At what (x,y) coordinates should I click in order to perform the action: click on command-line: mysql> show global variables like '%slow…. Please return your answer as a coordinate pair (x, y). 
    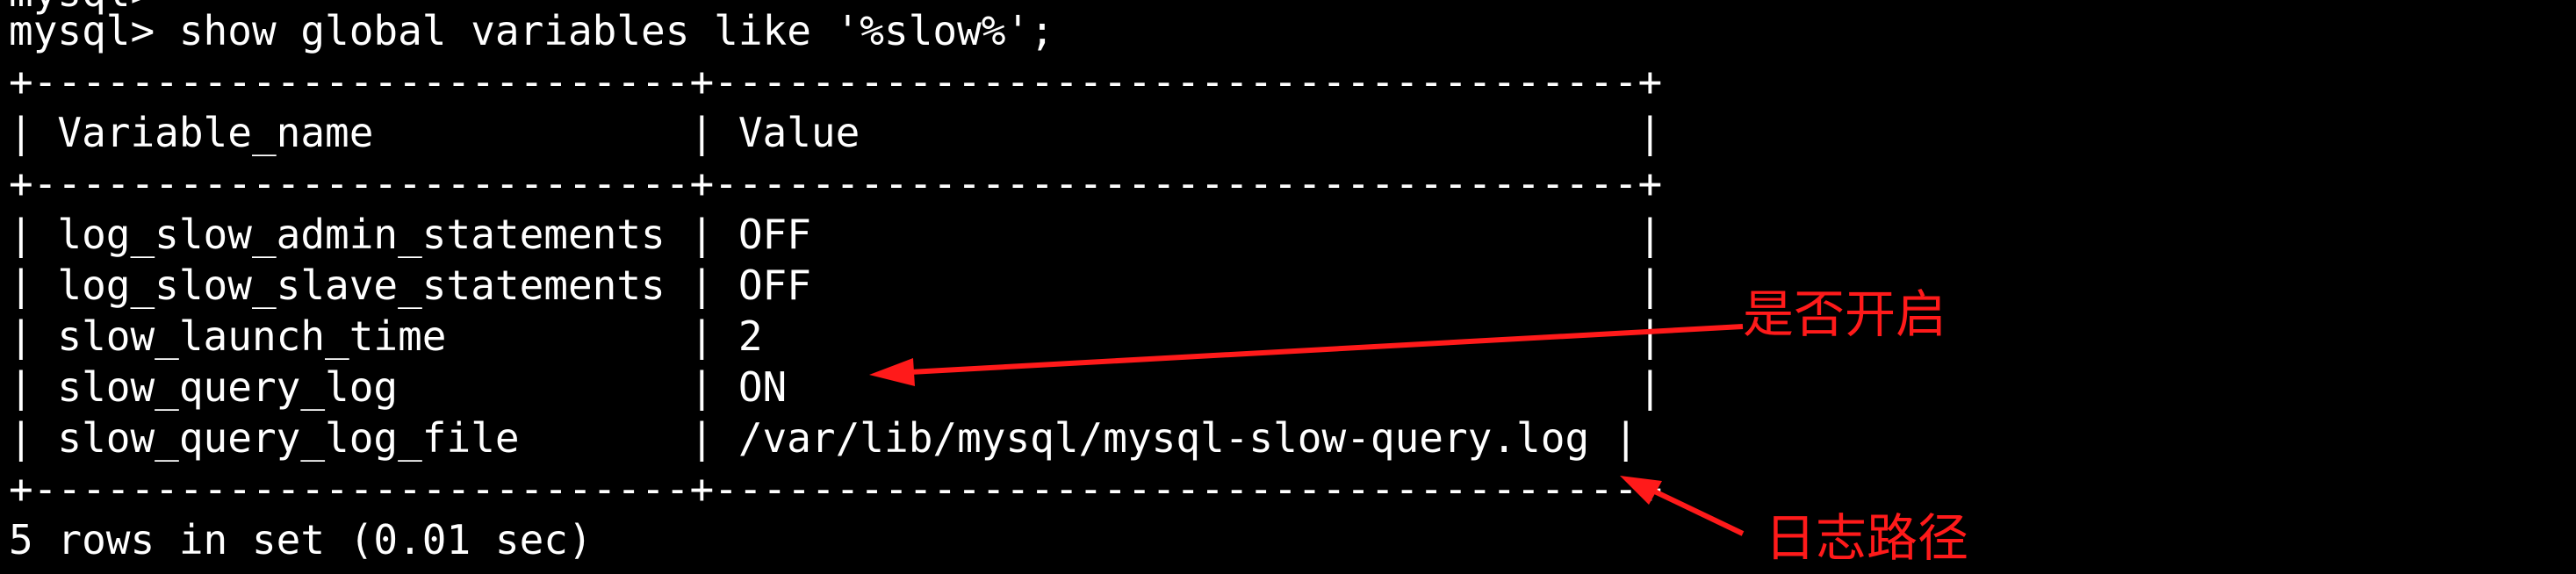
    Looking at the image, I should click on (531, 30).